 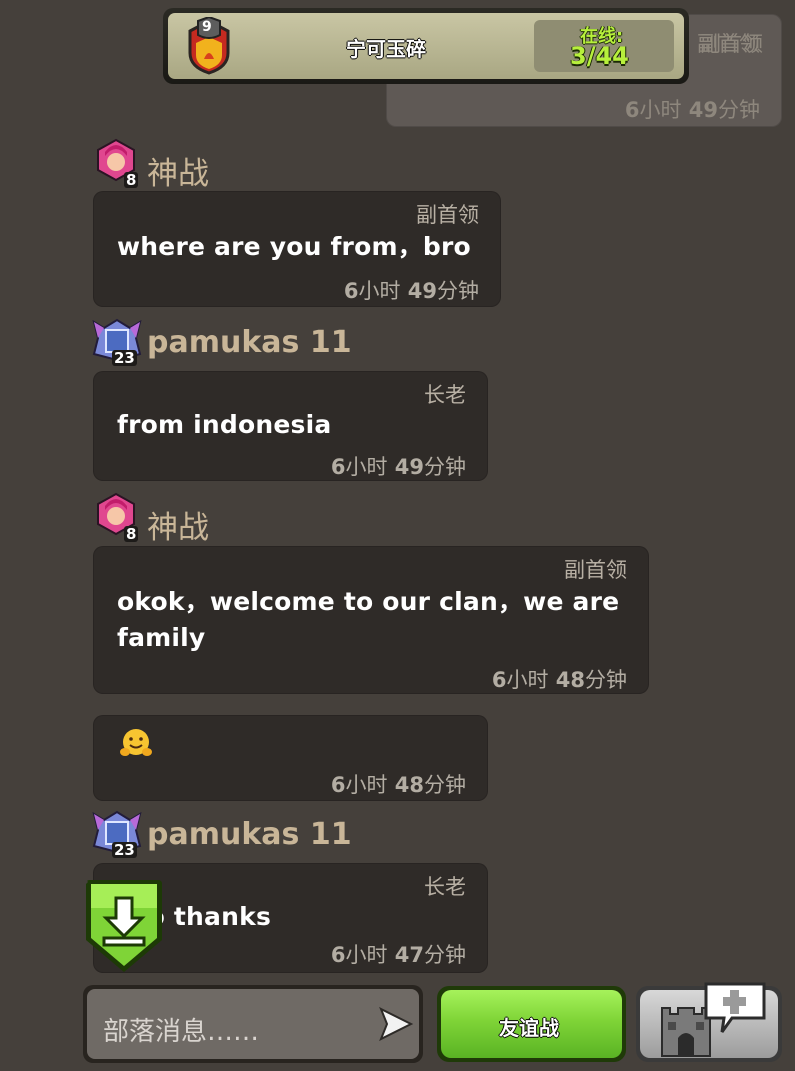 What do you see at coordinates (136, 742) in the screenshot?
I see `hugging-face-icon` at bounding box center [136, 742].